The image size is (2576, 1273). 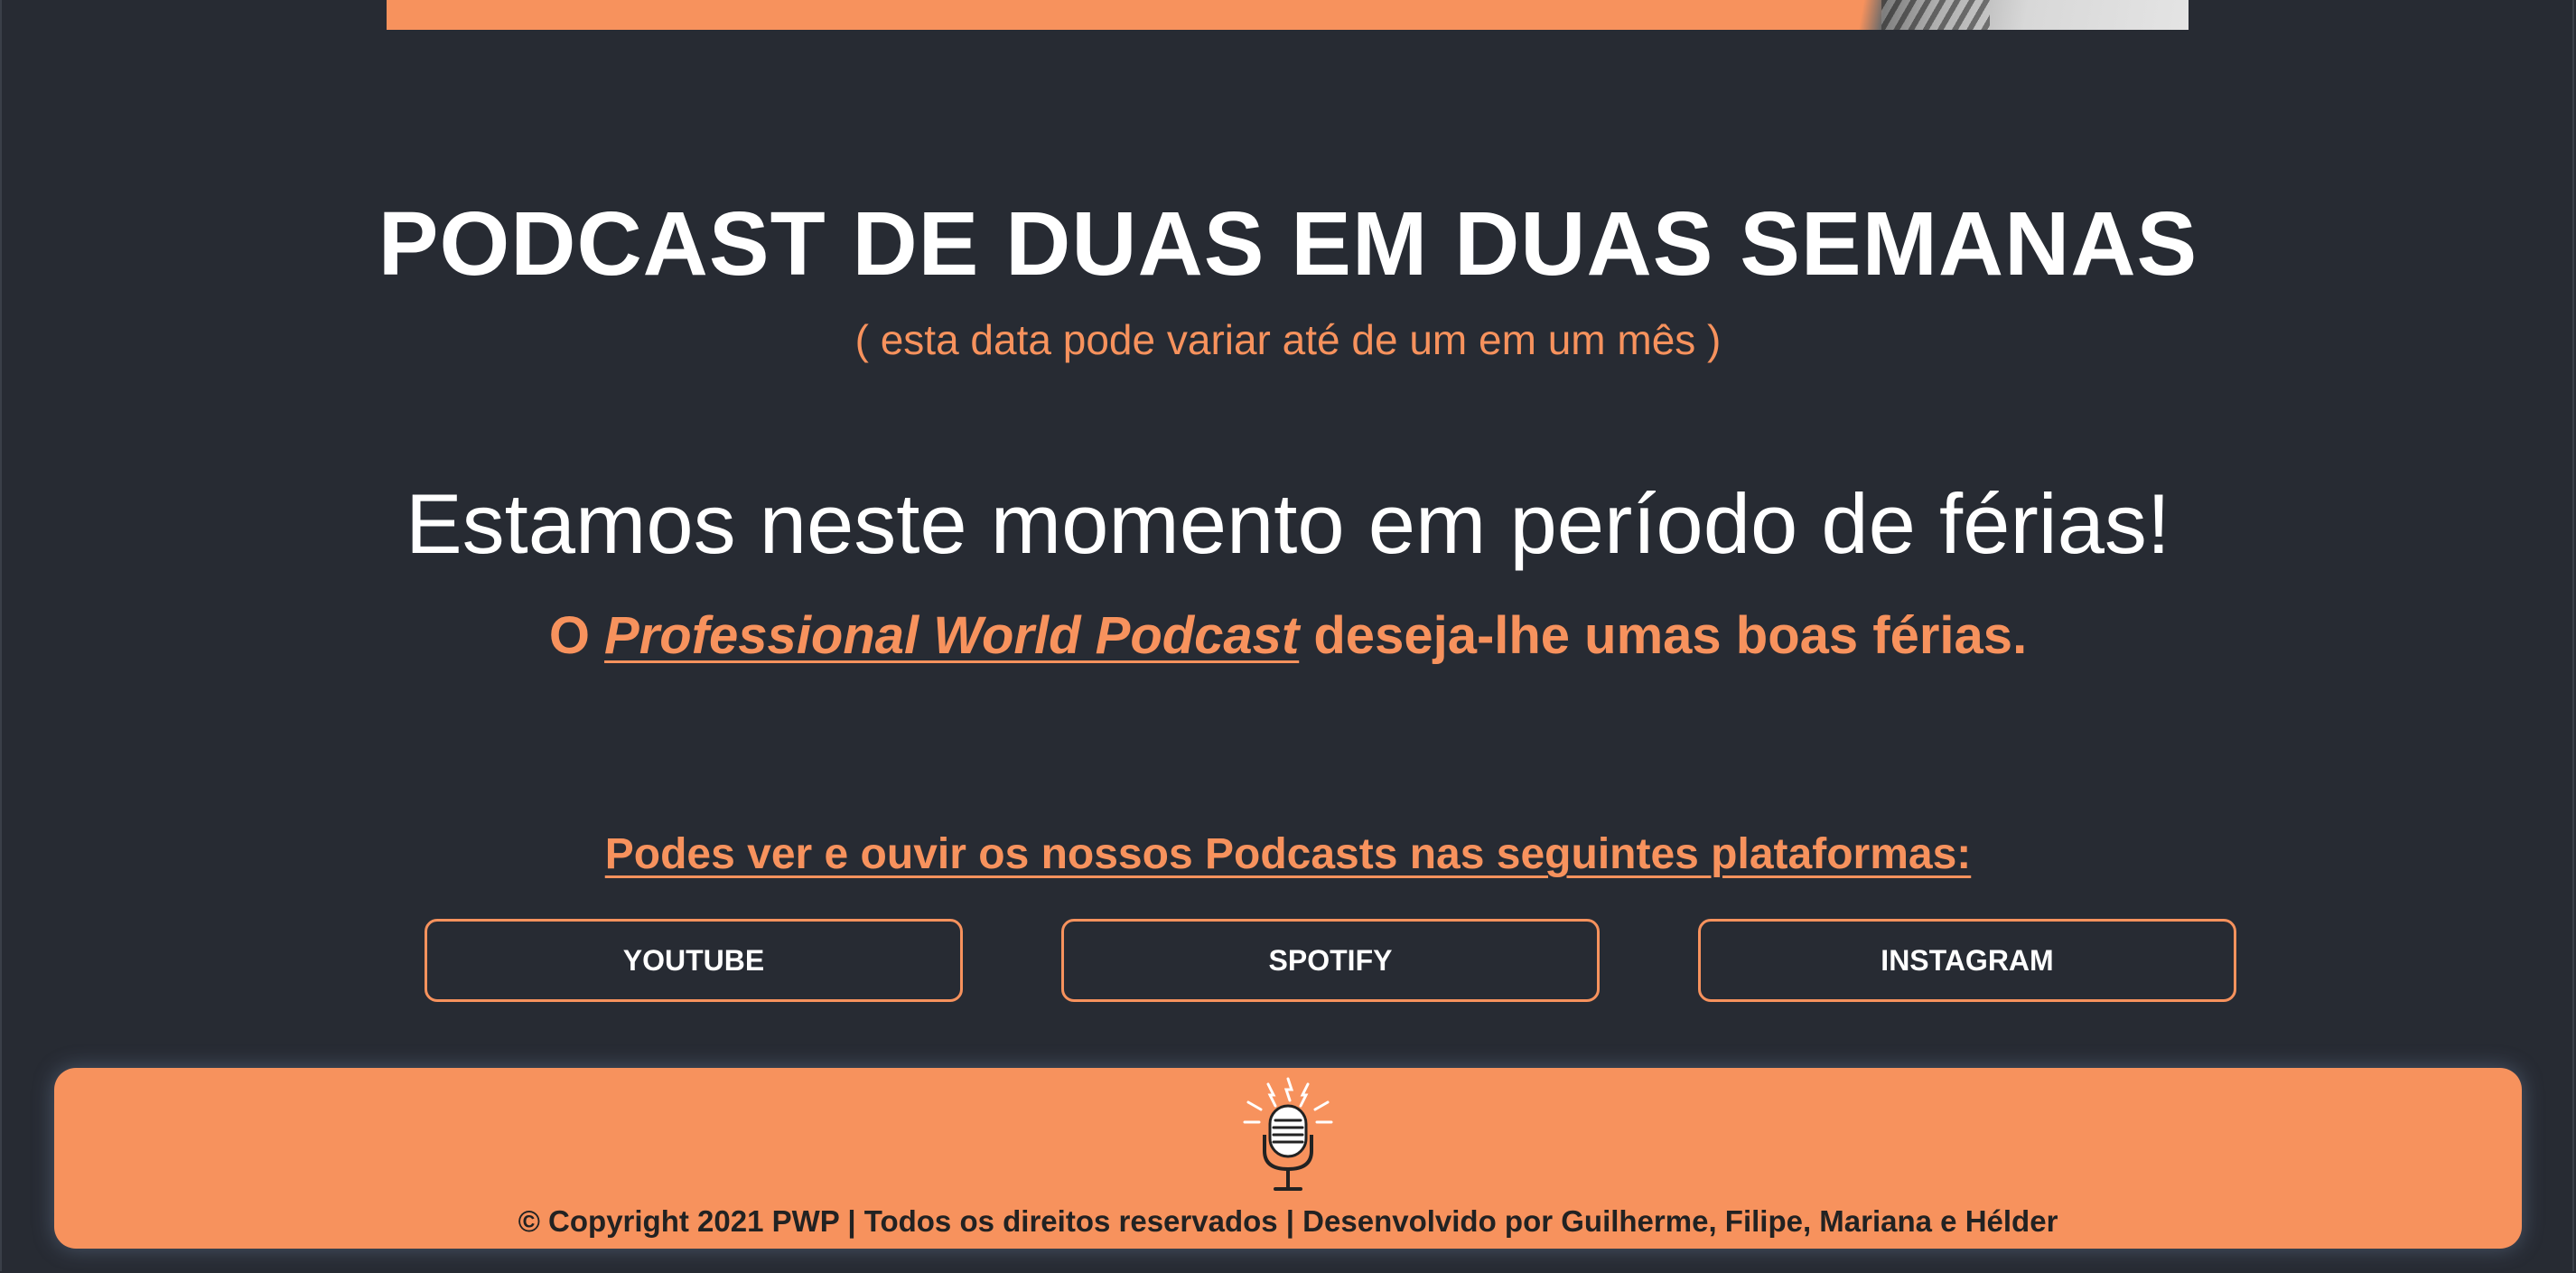 I want to click on hero-banner-bottom-edge, so click(x=1288, y=15).